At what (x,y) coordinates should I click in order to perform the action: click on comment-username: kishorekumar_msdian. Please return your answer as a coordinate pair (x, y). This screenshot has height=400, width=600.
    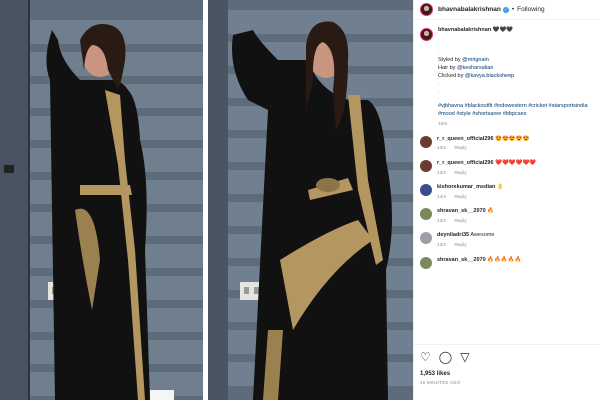
    Looking at the image, I should click on (466, 187).